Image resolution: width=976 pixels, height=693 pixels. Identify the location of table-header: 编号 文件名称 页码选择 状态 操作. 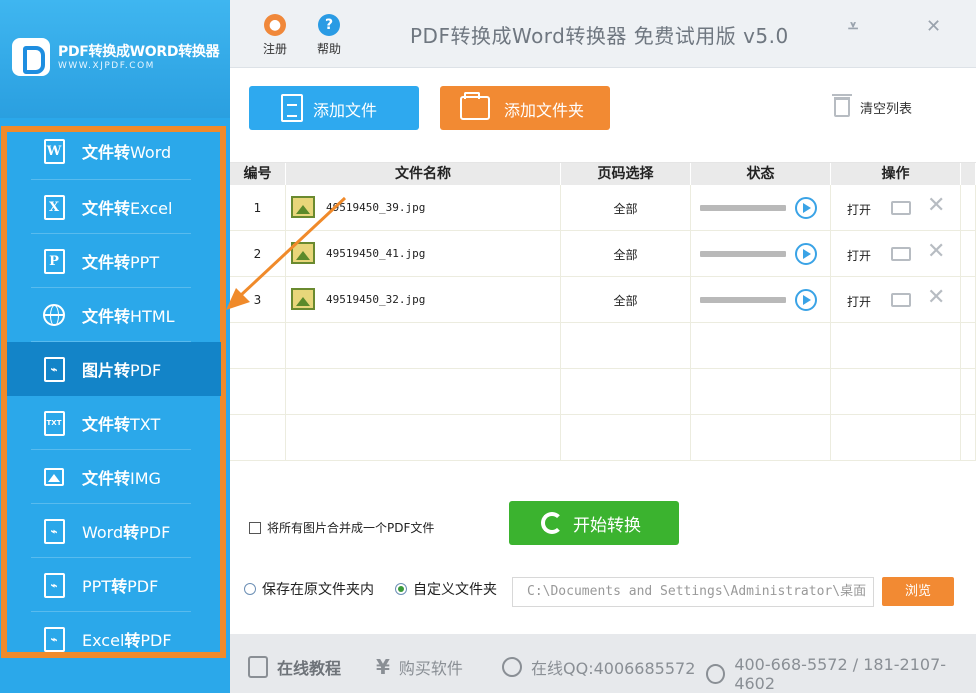
(603, 174).